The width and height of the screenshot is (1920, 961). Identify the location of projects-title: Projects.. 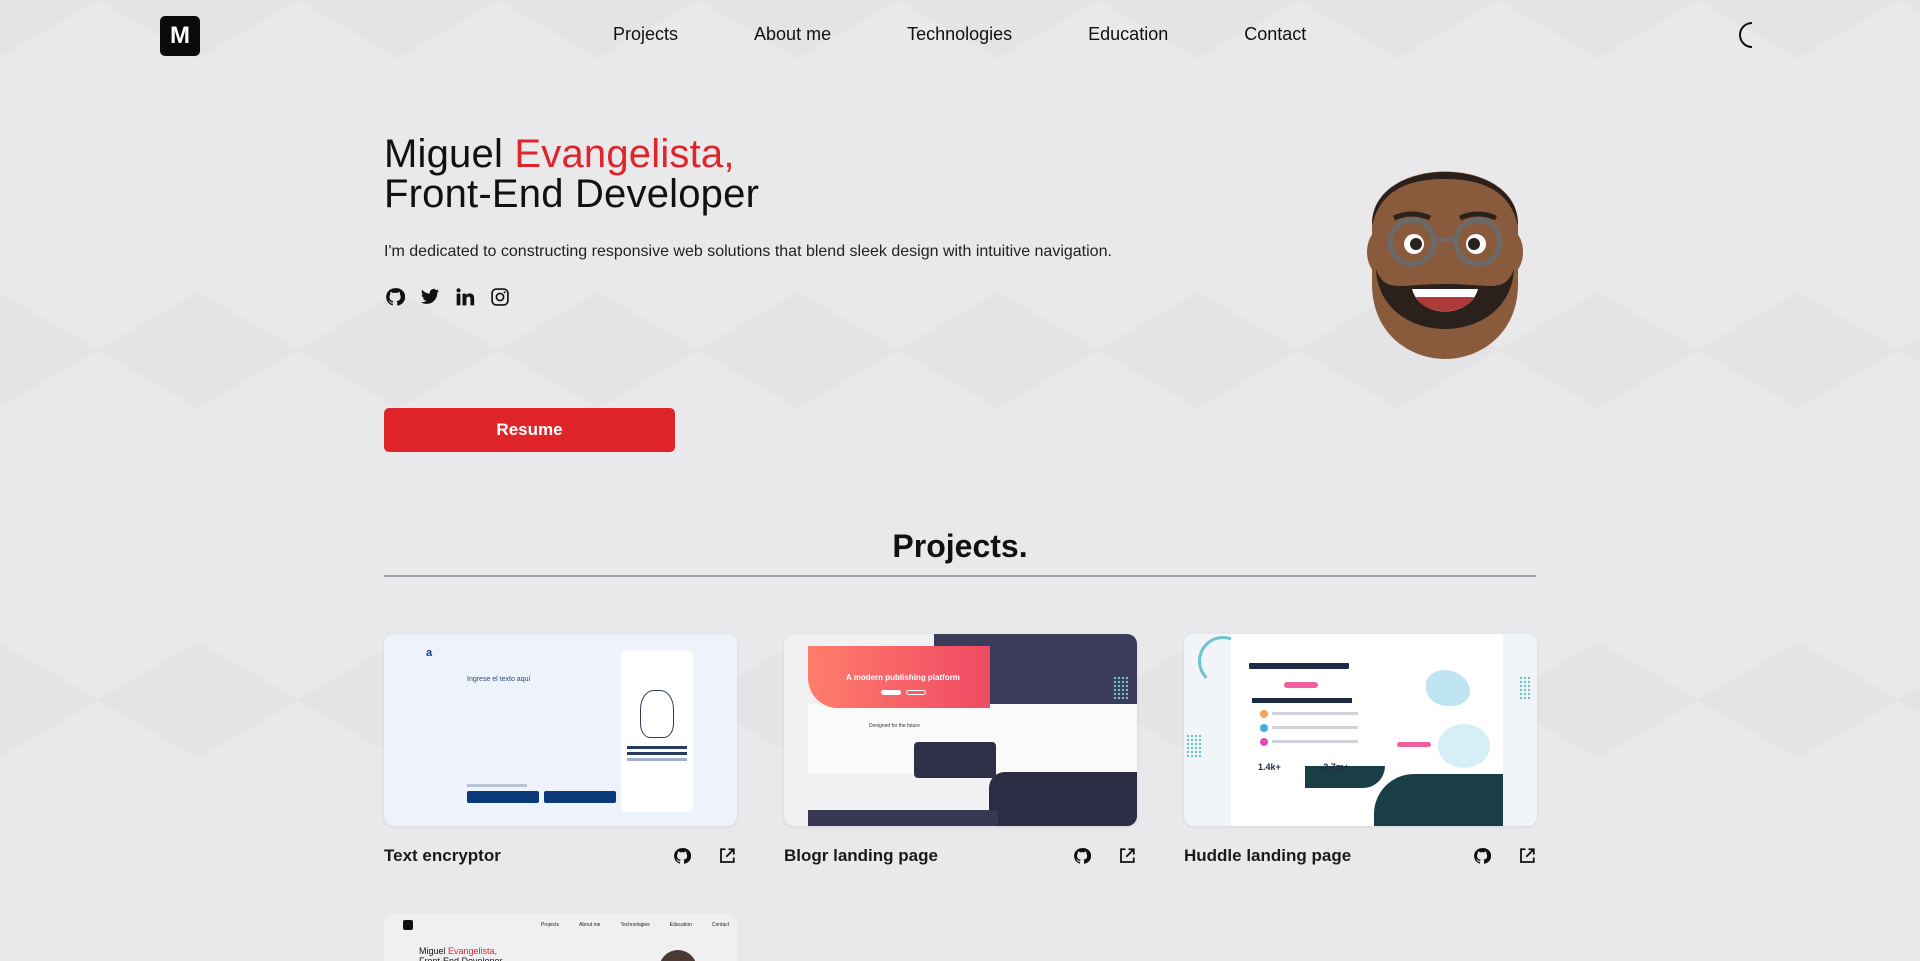
(960, 546).